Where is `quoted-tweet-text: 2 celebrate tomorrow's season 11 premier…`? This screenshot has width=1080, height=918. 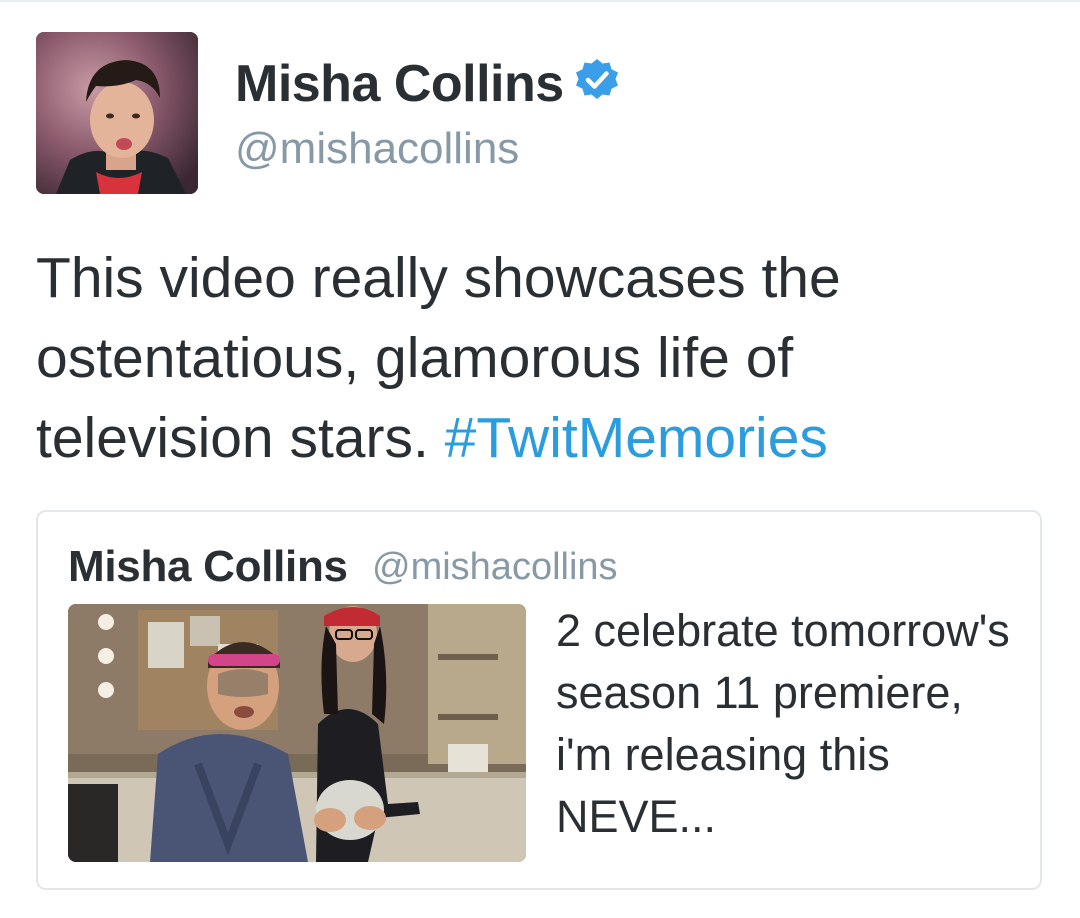
quoted-tweet-text: 2 celebrate tomorrow's season 11 premier… is located at coordinates (783, 723).